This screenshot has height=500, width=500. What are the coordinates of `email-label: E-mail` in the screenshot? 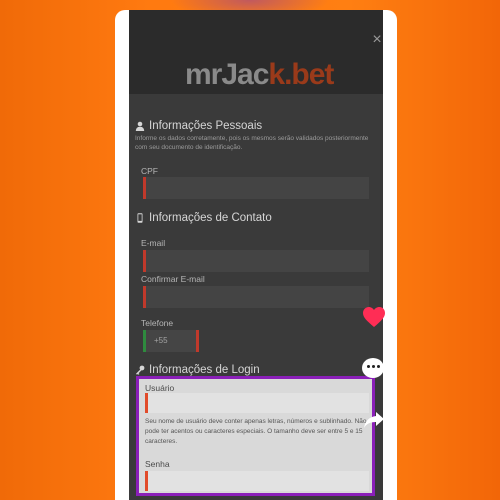 It's located at (153, 243).